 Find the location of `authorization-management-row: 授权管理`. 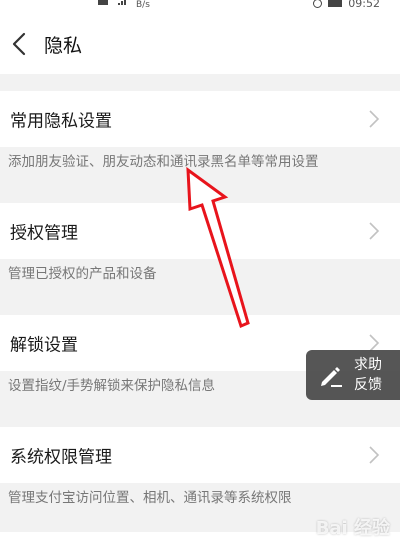

authorization-management-row: 授权管理 is located at coordinates (200, 231).